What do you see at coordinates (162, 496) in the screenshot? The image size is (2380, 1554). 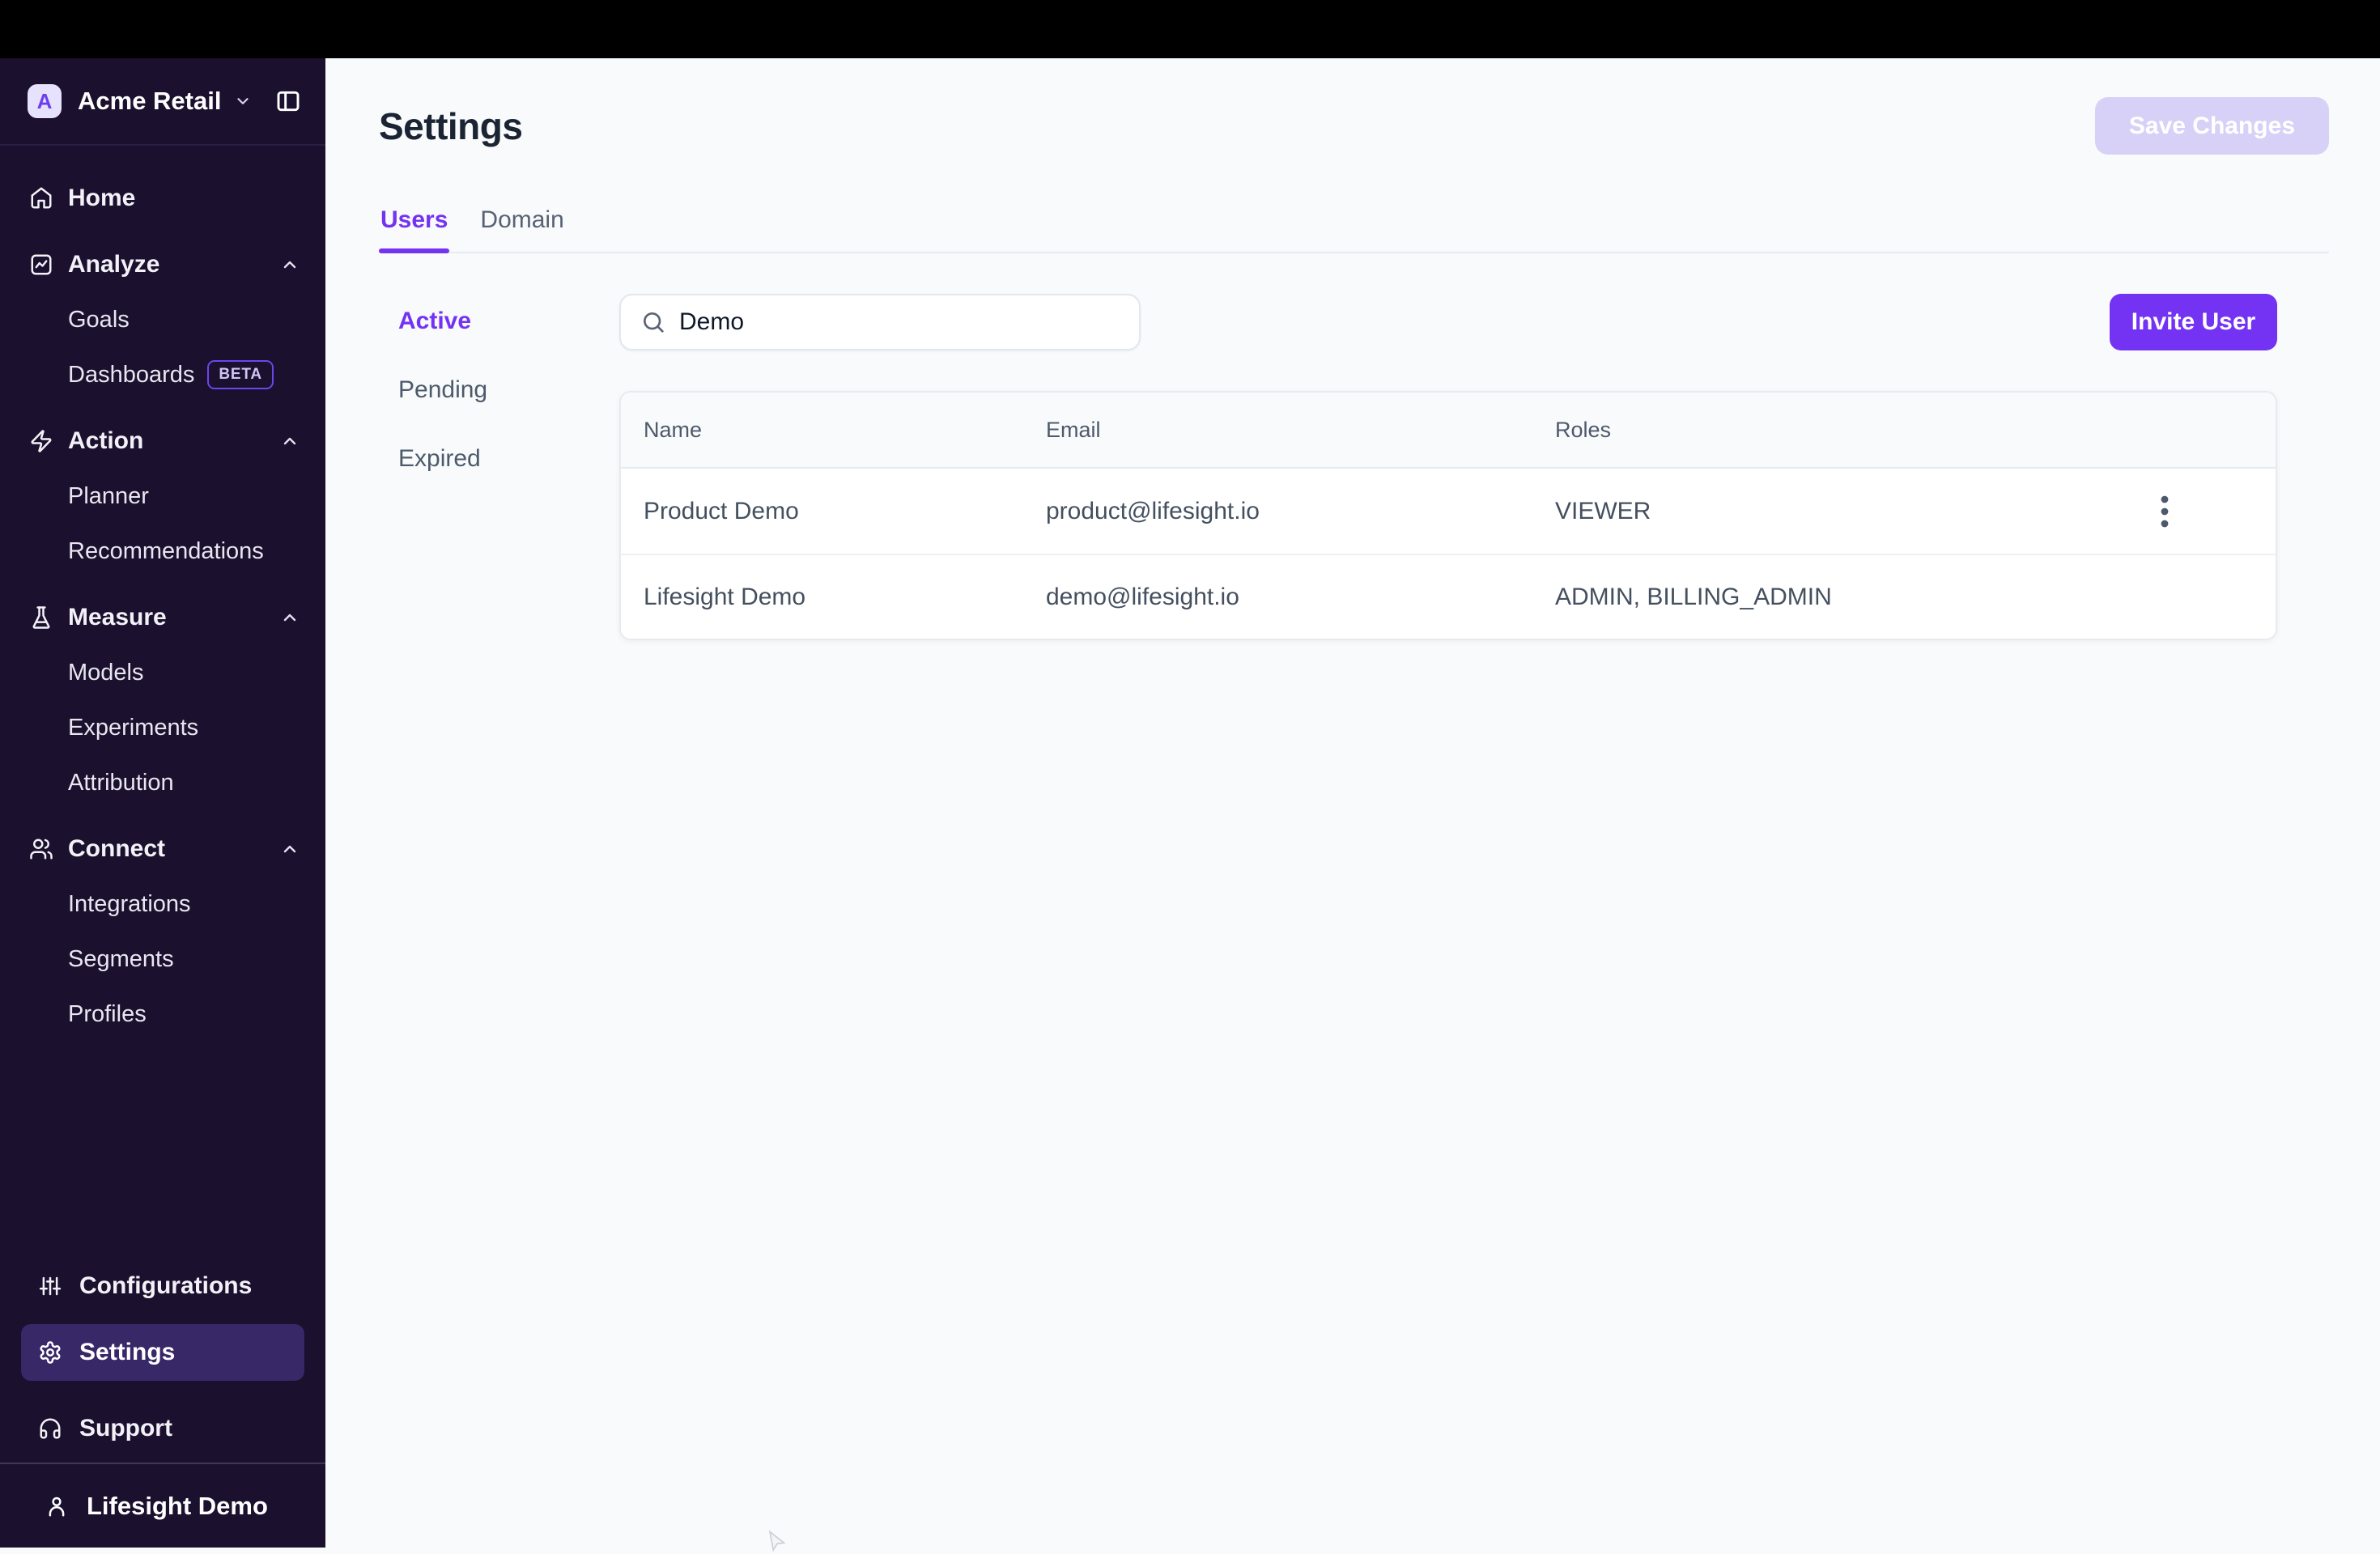 I see `sidebar-item-planner: Planner` at bounding box center [162, 496].